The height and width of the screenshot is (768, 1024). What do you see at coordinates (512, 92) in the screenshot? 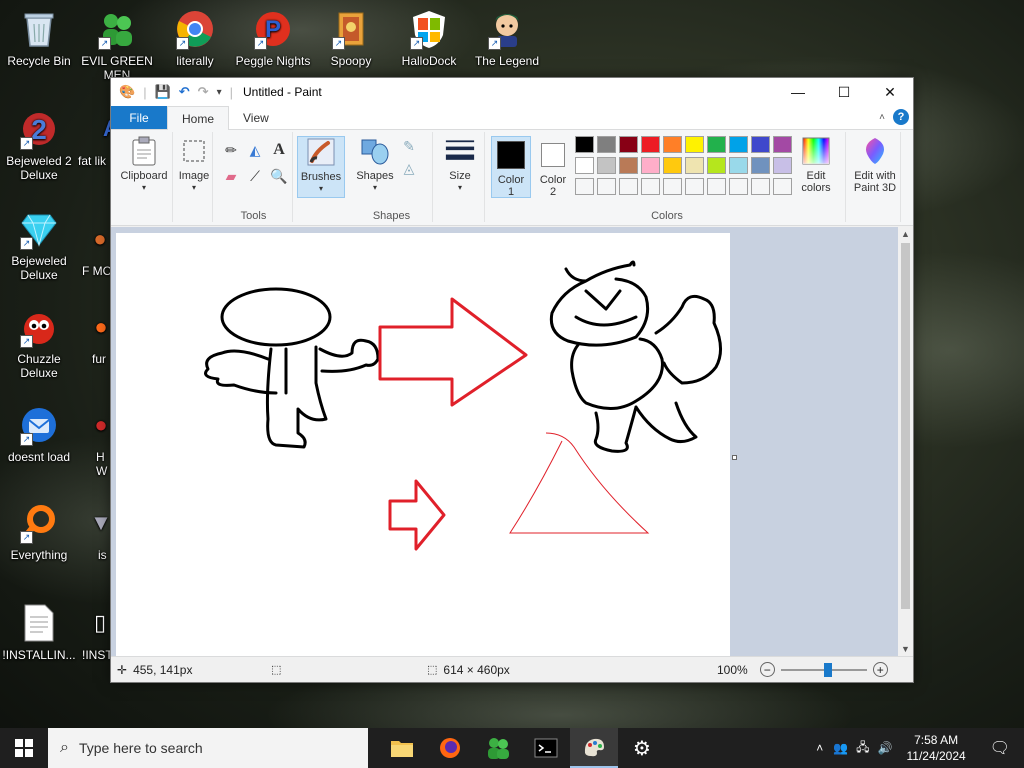
I see `title-bar: 🎨 | 💾 ↶ ↷ ▾ | Untitled - Paint — ☐ ✕` at bounding box center [512, 92].